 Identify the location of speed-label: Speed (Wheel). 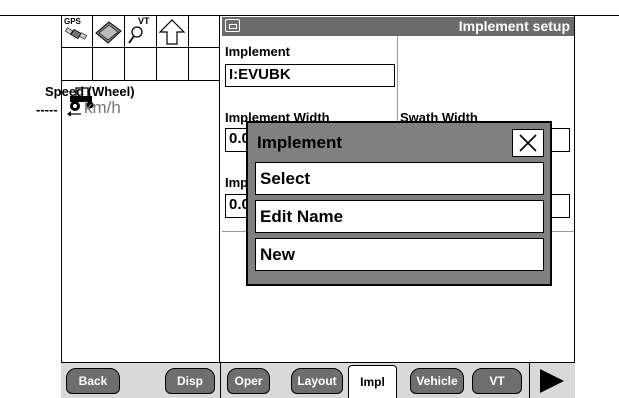
(90, 91).